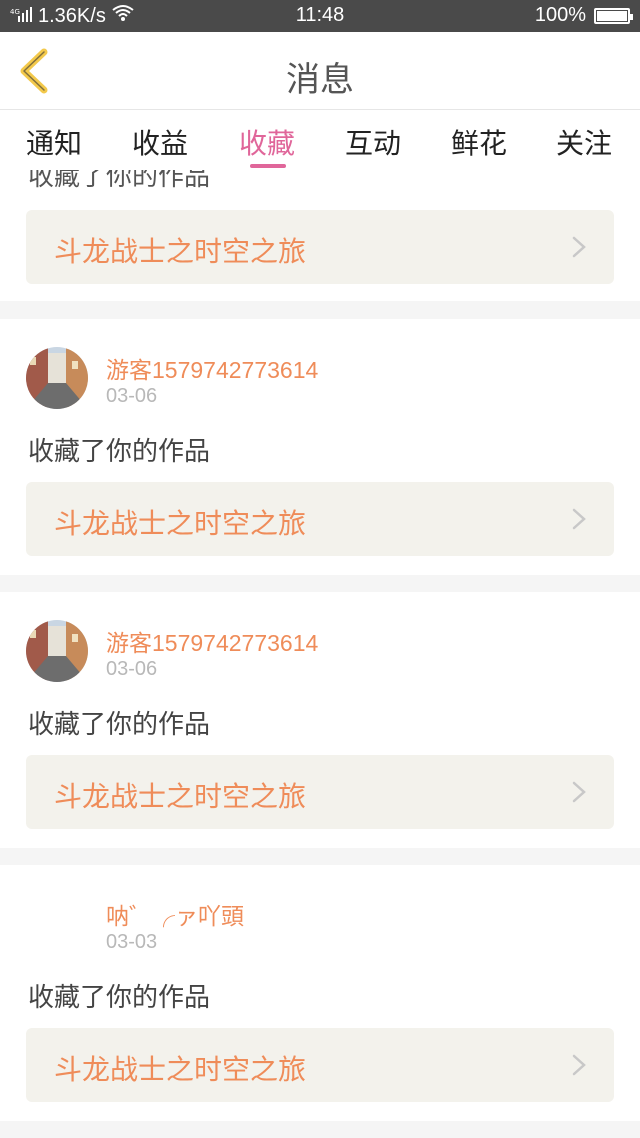  I want to click on tab-following: 关注, so click(584, 142).